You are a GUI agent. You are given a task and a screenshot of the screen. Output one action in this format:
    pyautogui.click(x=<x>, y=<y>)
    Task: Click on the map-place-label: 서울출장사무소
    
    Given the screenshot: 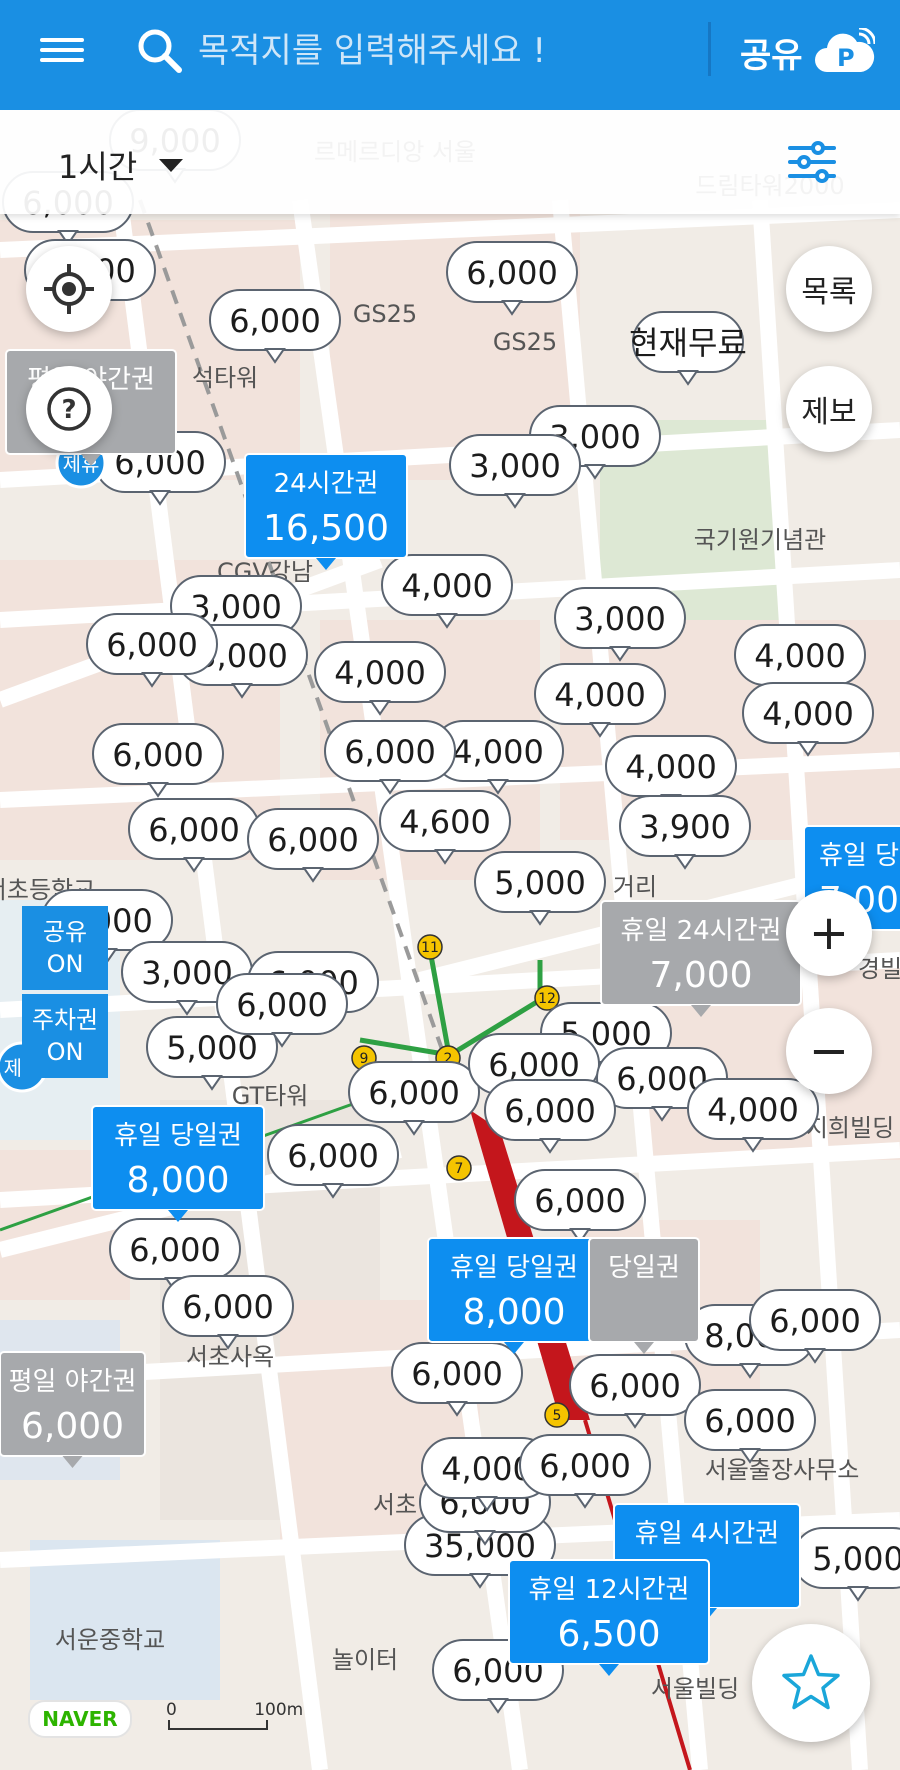 What is the action you would take?
    pyautogui.click(x=782, y=1470)
    